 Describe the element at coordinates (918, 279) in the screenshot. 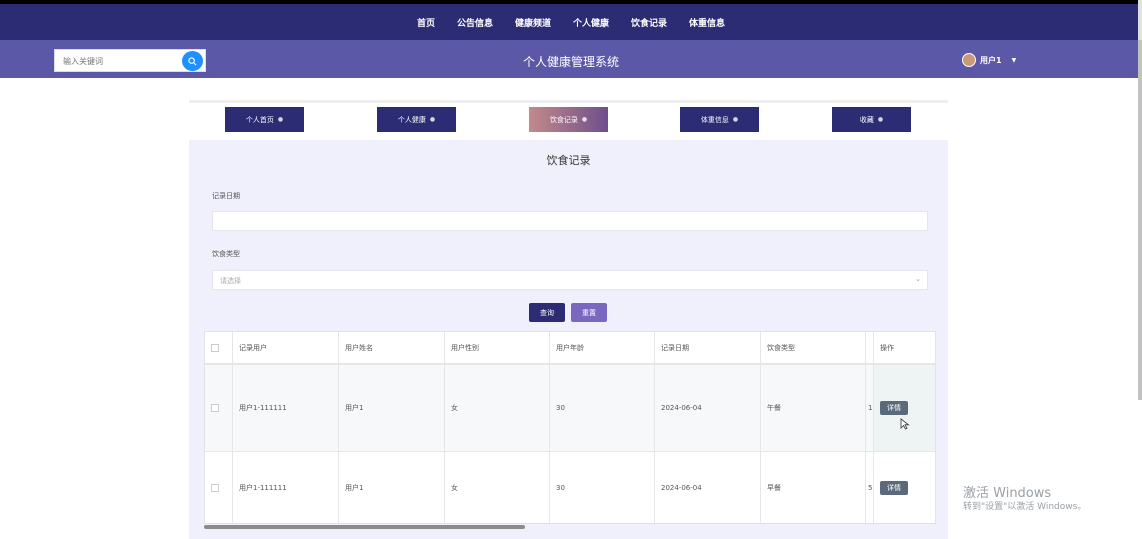

I see `chevron-down-icon: ⌄` at that location.